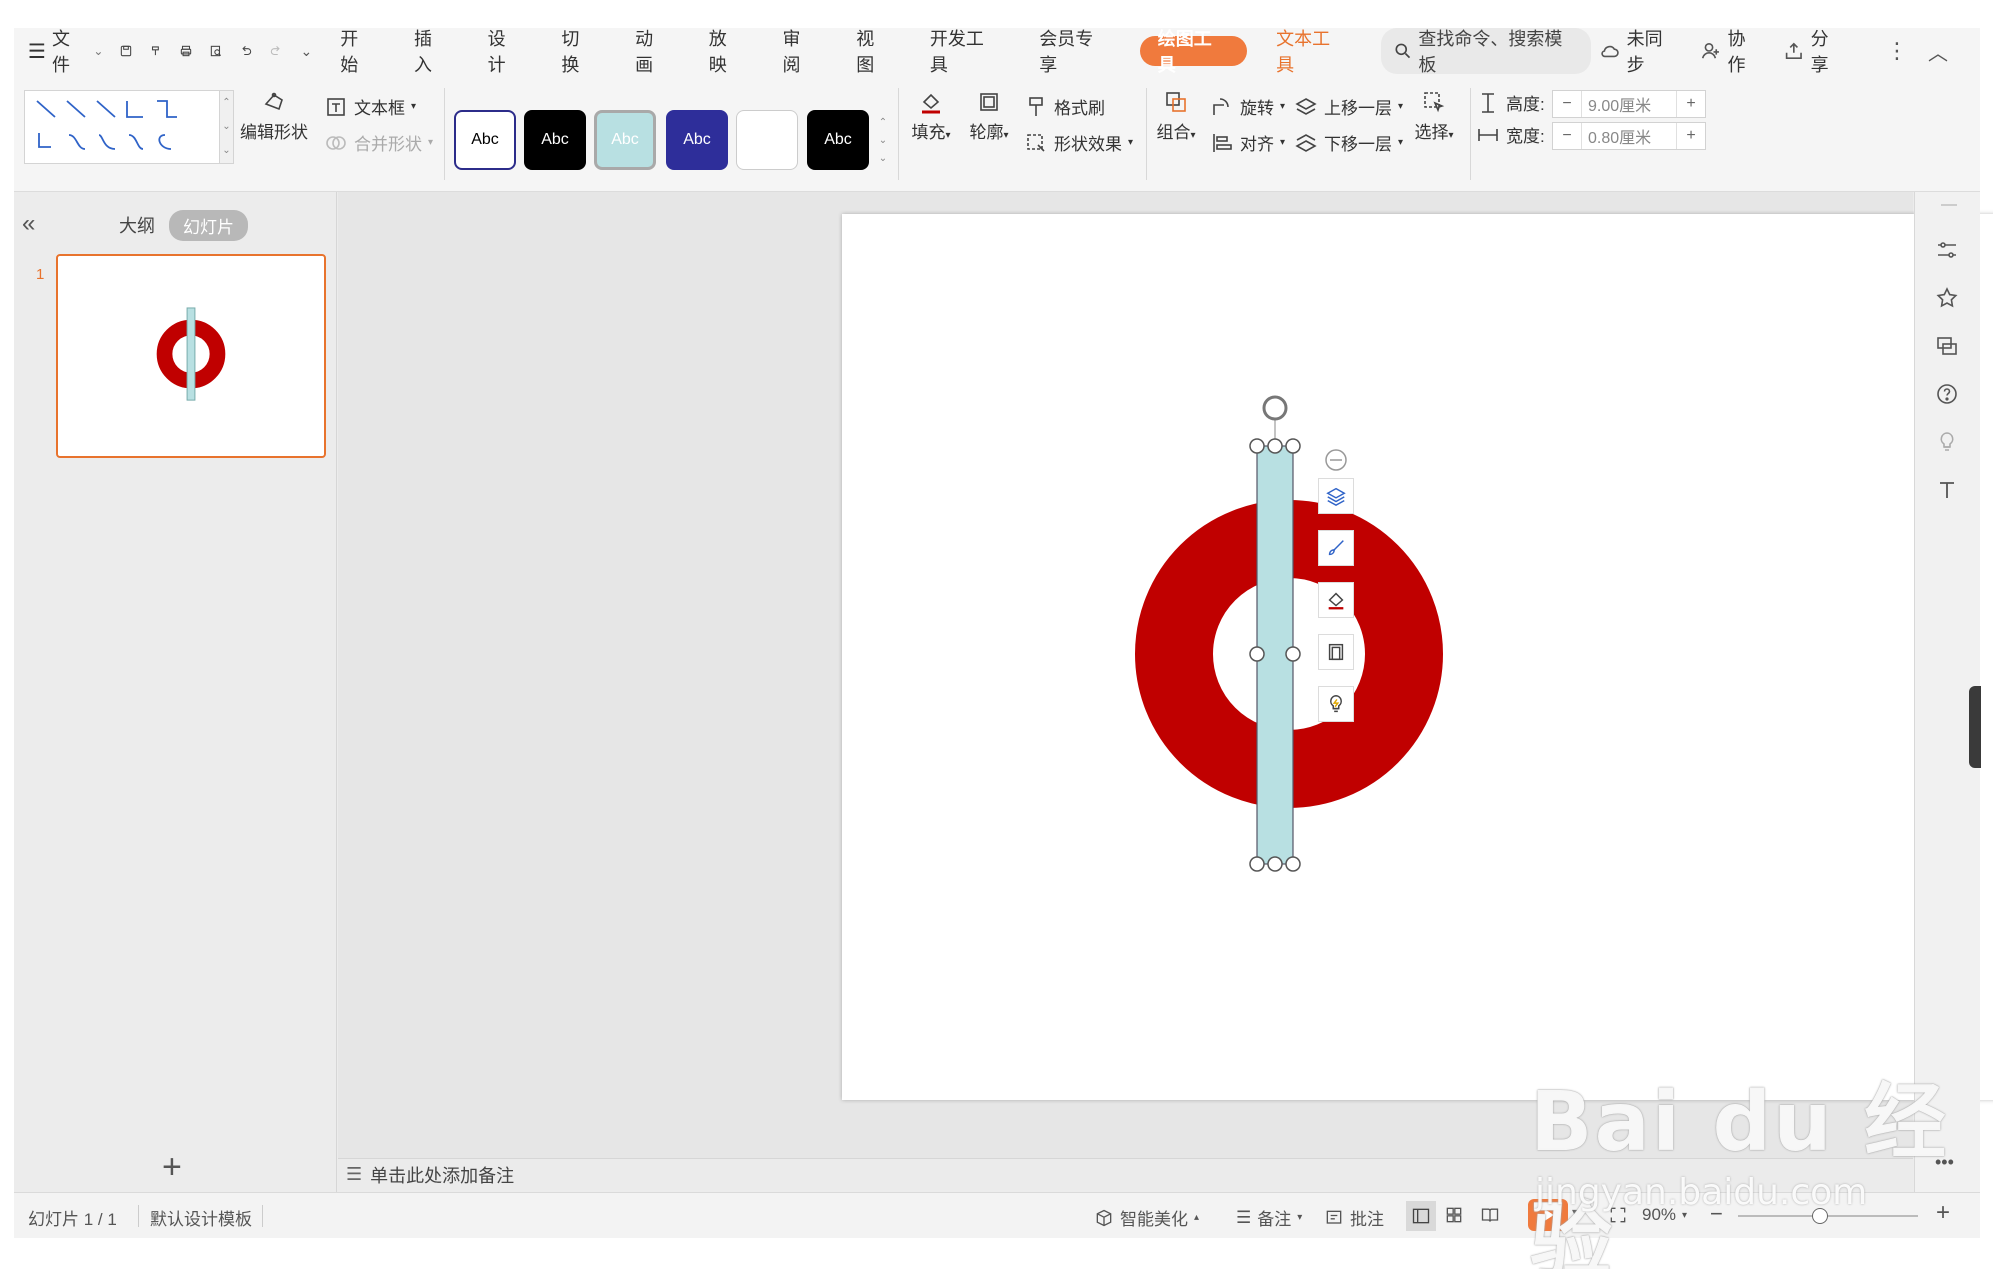 The image size is (1993, 1269). What do you see at coordinates (506, 51) in the screenshot?
I see `tab-design: 设计` at bounding box center [506, 51].